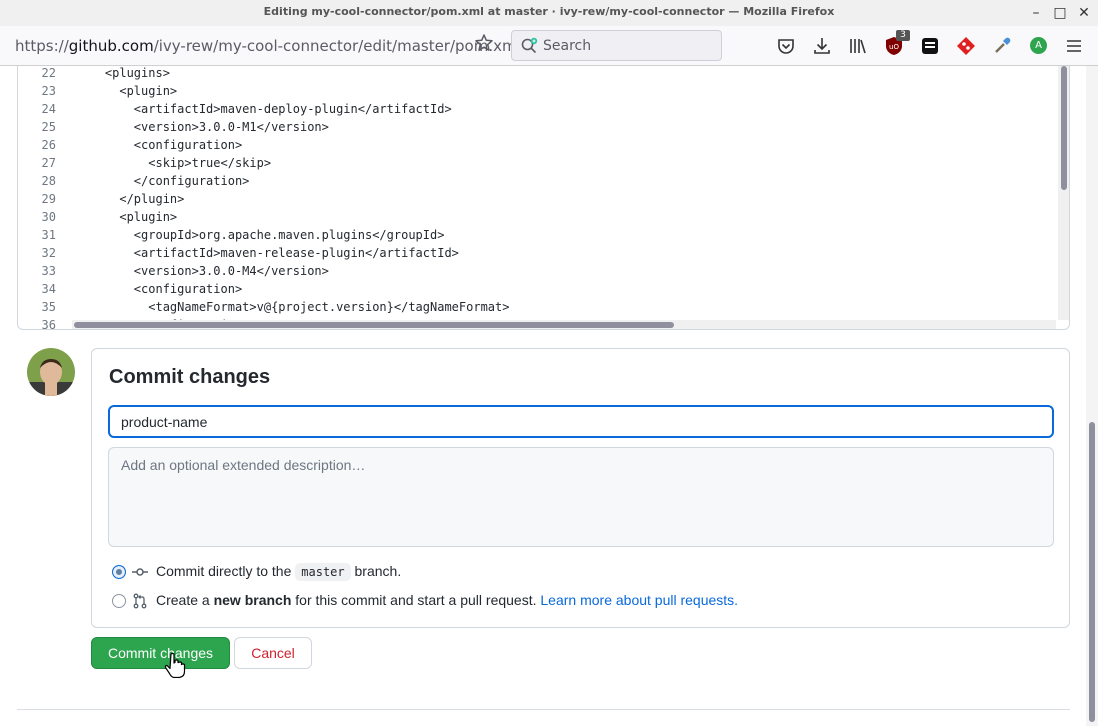 This screenshot has width=1098, height=726. Describe the element at coordinates (48, 109) in the screenshot. I see `line-number: 24` at that location.